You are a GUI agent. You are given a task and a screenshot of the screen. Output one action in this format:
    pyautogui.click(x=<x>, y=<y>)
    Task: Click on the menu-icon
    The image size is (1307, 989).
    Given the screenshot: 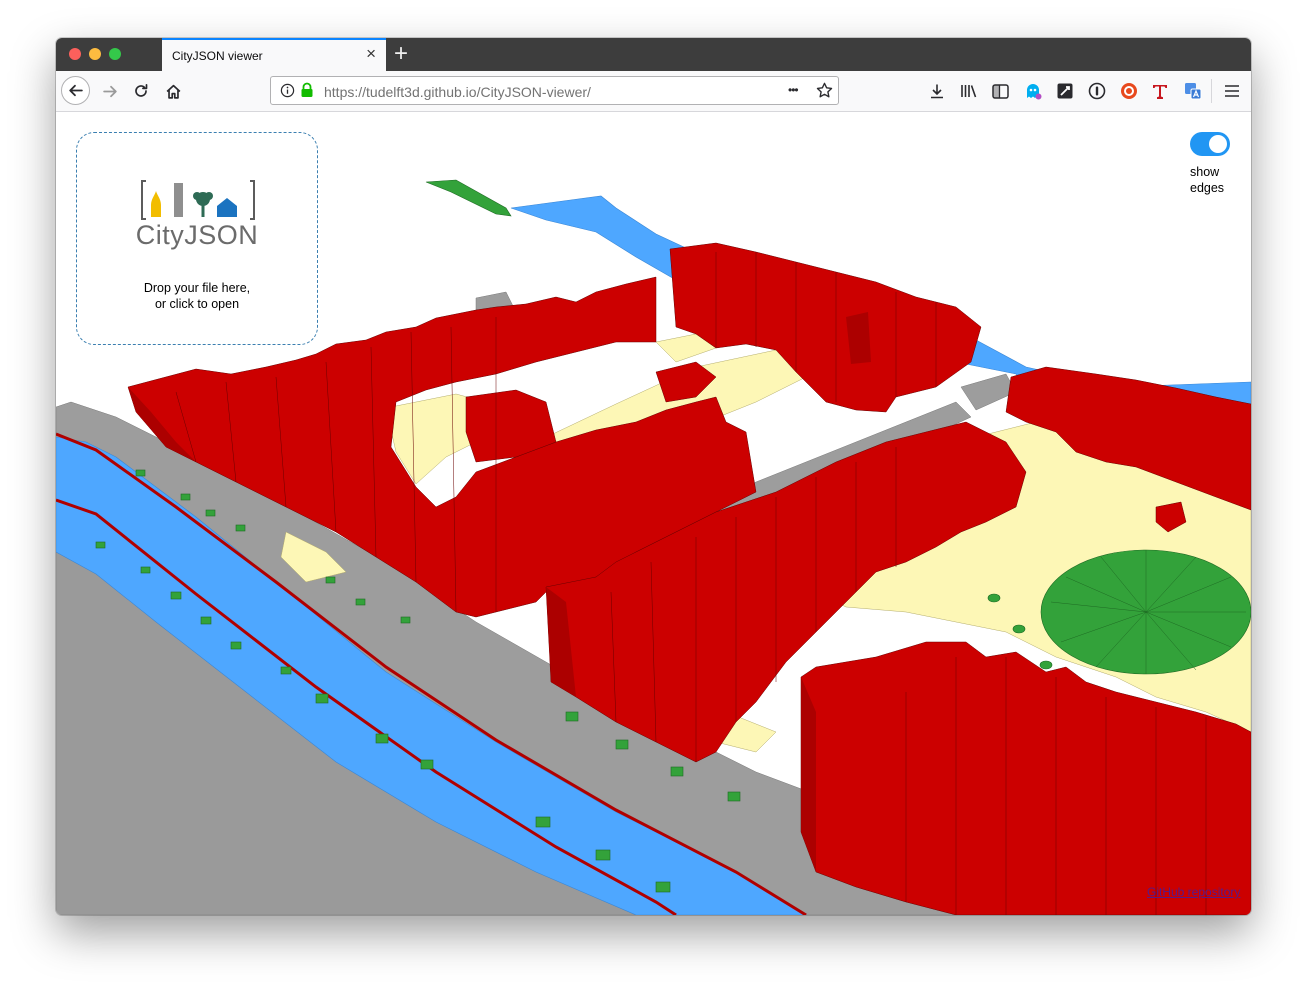 What is the action you would take?
    pyautogui.click(x=1232, y=91)
    